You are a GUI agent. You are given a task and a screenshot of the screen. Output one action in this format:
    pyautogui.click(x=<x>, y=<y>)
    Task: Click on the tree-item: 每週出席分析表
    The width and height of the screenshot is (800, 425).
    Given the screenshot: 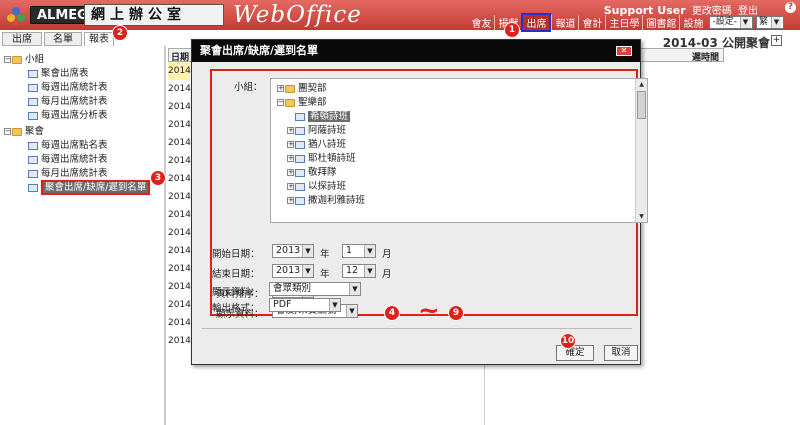 What is the action you would take?
    pyautogui.click(x=68, y=116)
    